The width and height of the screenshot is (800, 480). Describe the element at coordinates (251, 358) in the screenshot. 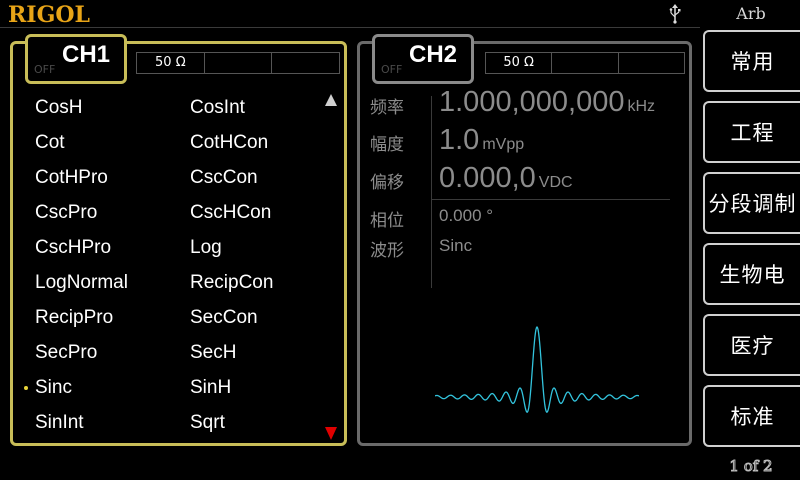

I see `list-item: SecH` at that location.